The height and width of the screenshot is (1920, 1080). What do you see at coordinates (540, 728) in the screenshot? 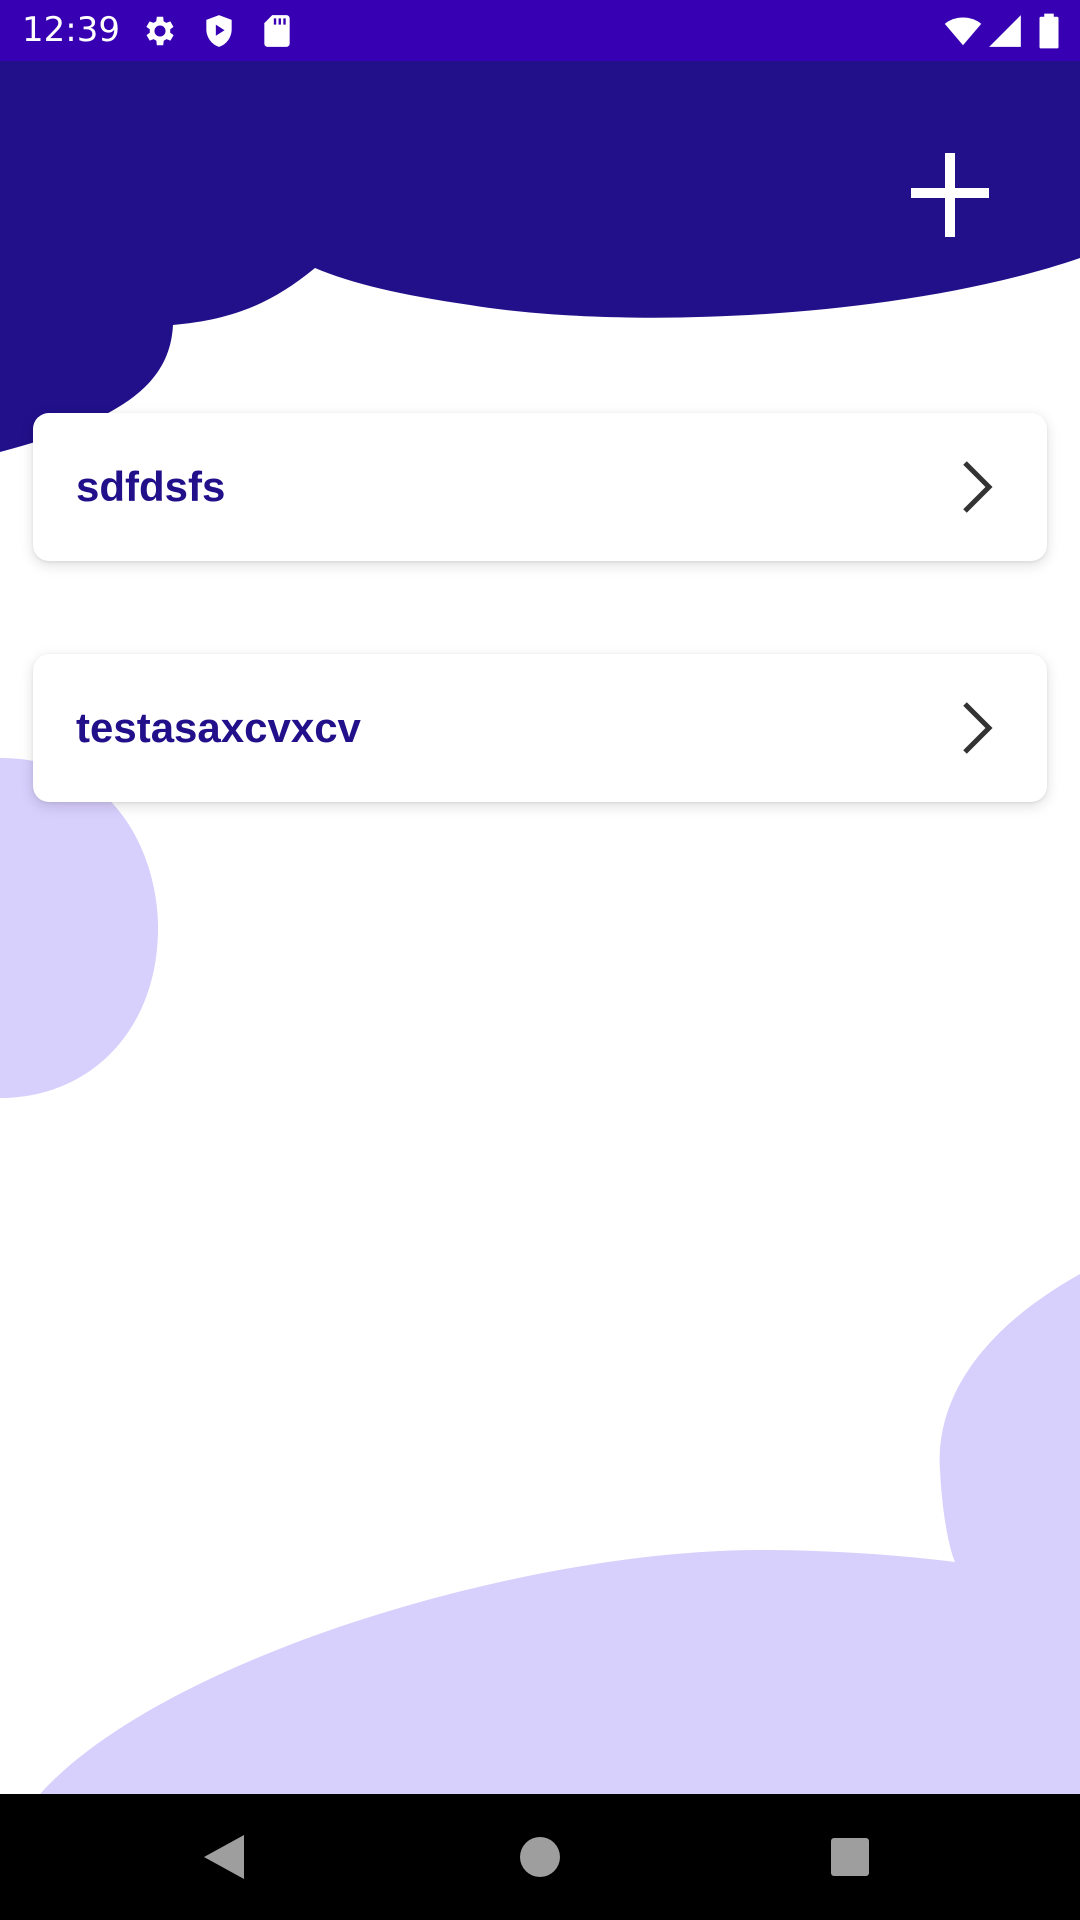
I see `list-item: testasaxcvxcv` at bounding box center [540, 728].